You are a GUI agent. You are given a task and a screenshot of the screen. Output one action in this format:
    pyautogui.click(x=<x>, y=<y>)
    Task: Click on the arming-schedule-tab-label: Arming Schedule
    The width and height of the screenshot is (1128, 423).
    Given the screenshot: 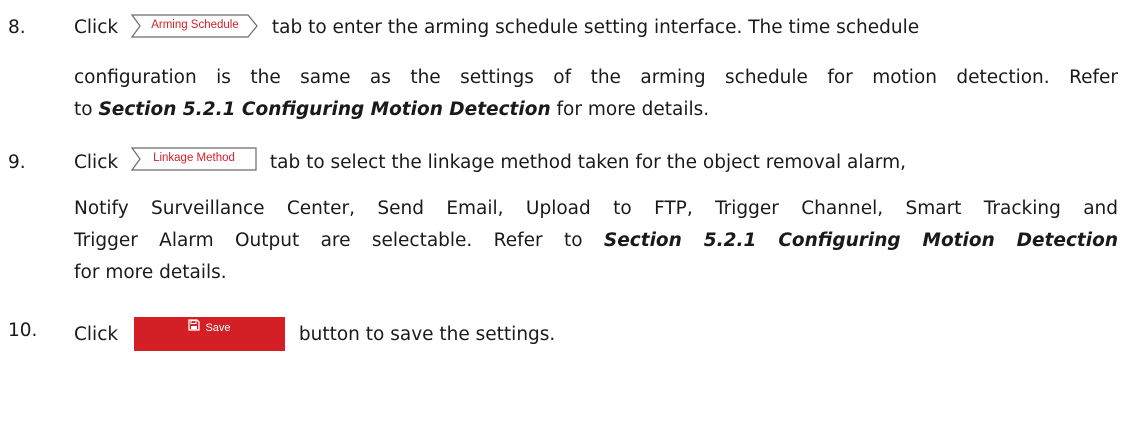 What is the action you would take?
    pyautogui.click(x=195, y=25)
    